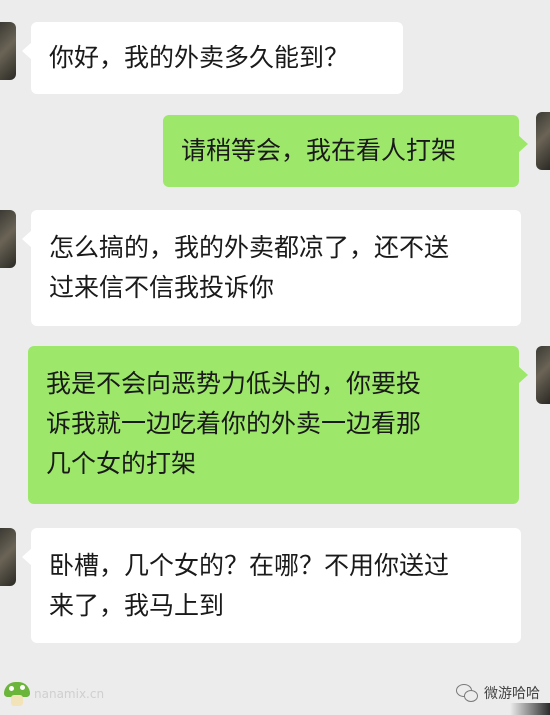 The image size is (550, 715). I want to click on message-bubble-incoming: 你好，我的外卖多久能到？, so click(212, 58).